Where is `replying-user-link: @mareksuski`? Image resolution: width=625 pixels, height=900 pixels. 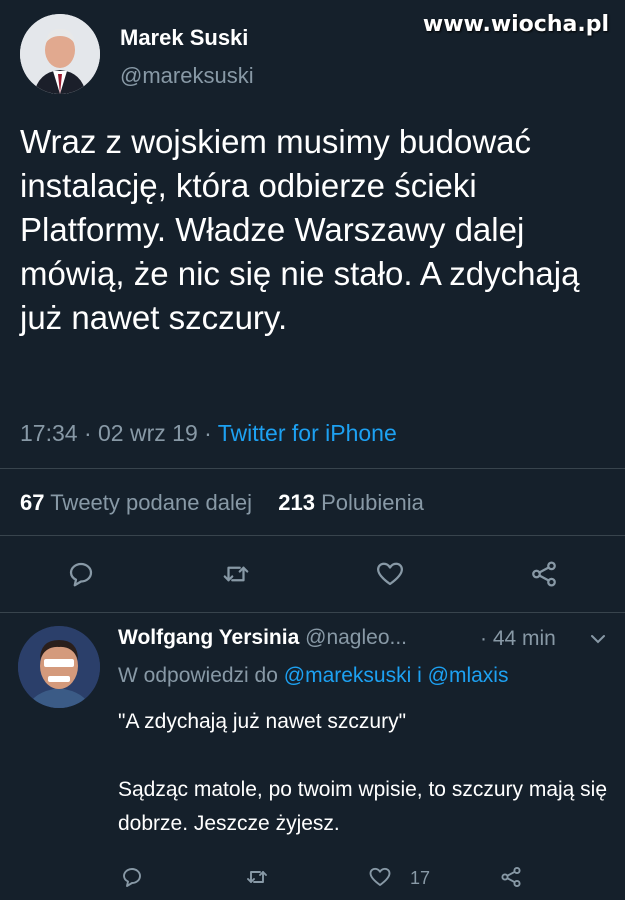
replying-user-link: @mareksuski is located at coordinates (348, 675).